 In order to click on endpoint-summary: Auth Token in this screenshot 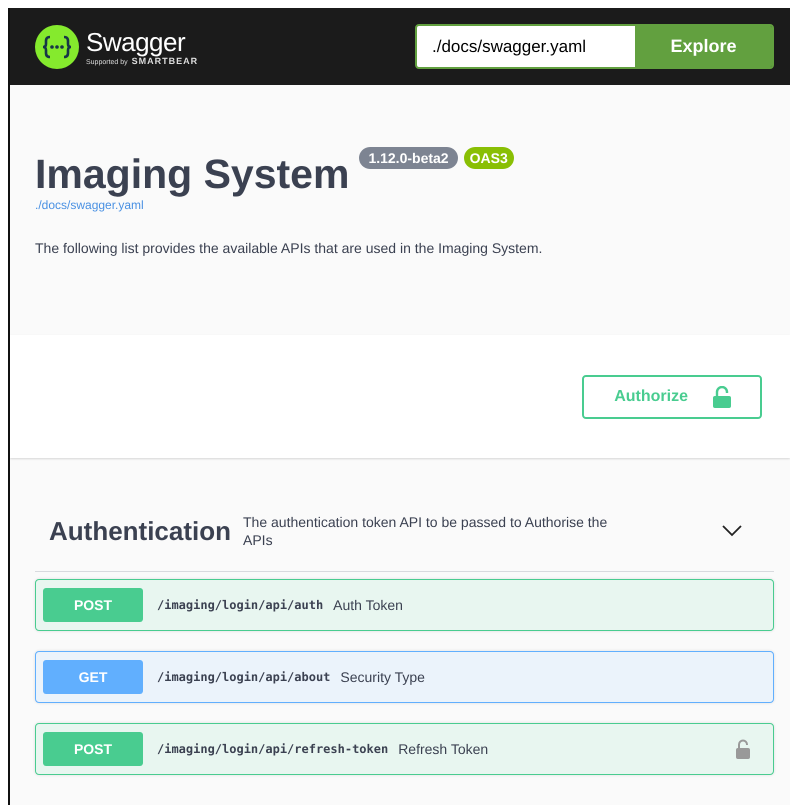, I will do `click(368, 605)`.